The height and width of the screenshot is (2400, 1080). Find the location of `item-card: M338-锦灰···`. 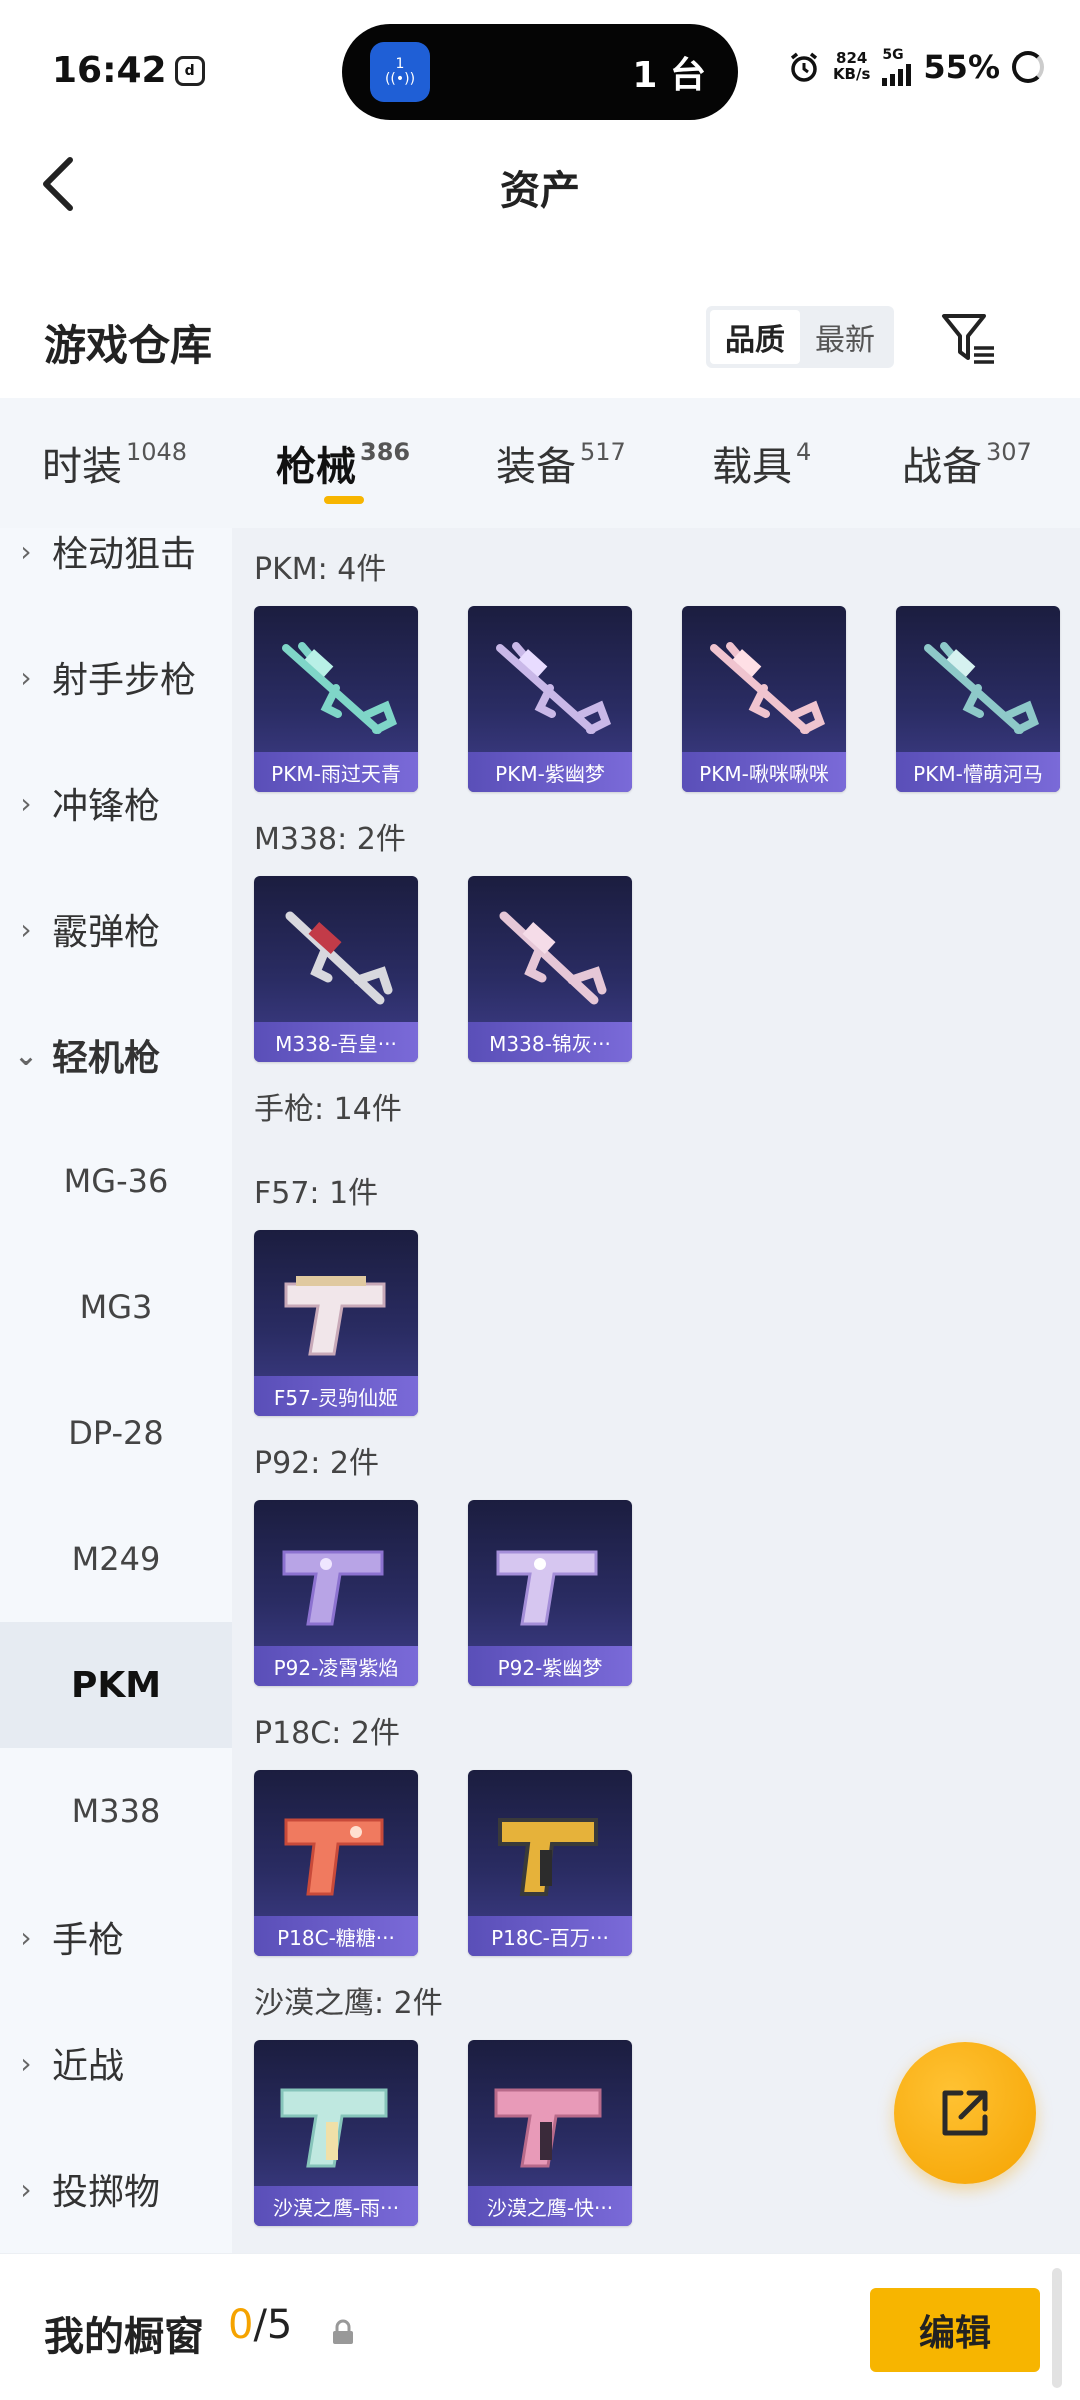

item-card: M338-锦灰··· is located at coordinates (550, 969).